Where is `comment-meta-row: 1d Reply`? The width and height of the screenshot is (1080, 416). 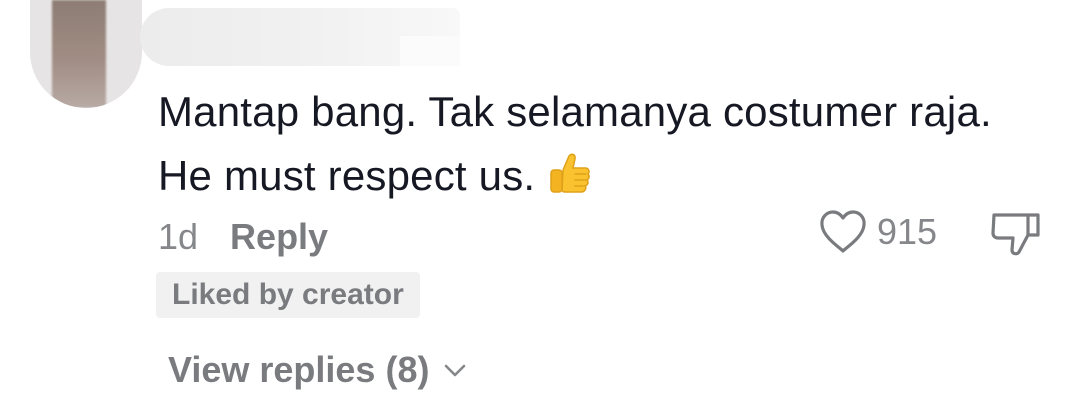 comment-meta-row: 1d Reply is located at coordinates (243, 237).